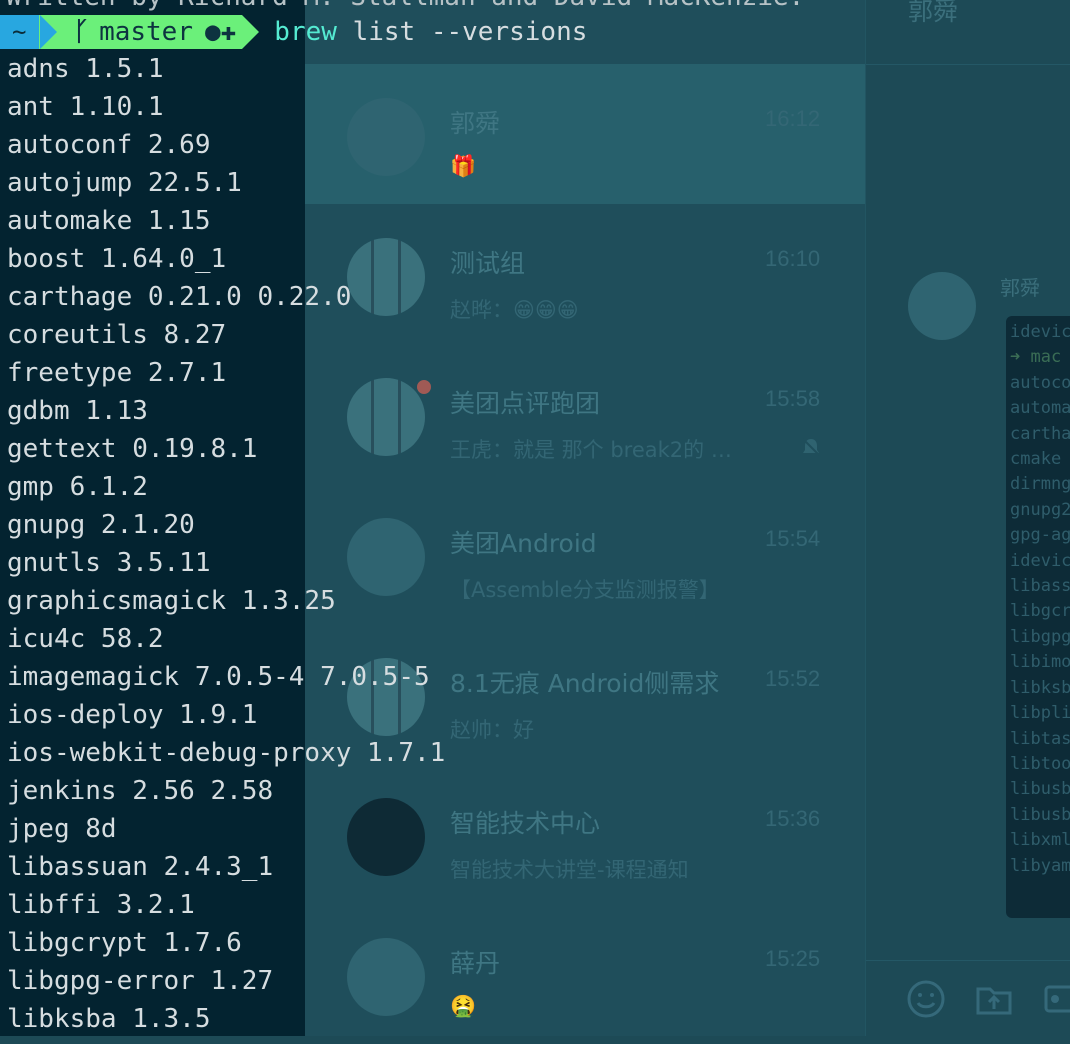 This screenshot has width=1070, height=1044. What do you see at coordinates (62, 829) in the screenshot?
I see `package-line: jpeg 8d` at bounding box center [62, 829].